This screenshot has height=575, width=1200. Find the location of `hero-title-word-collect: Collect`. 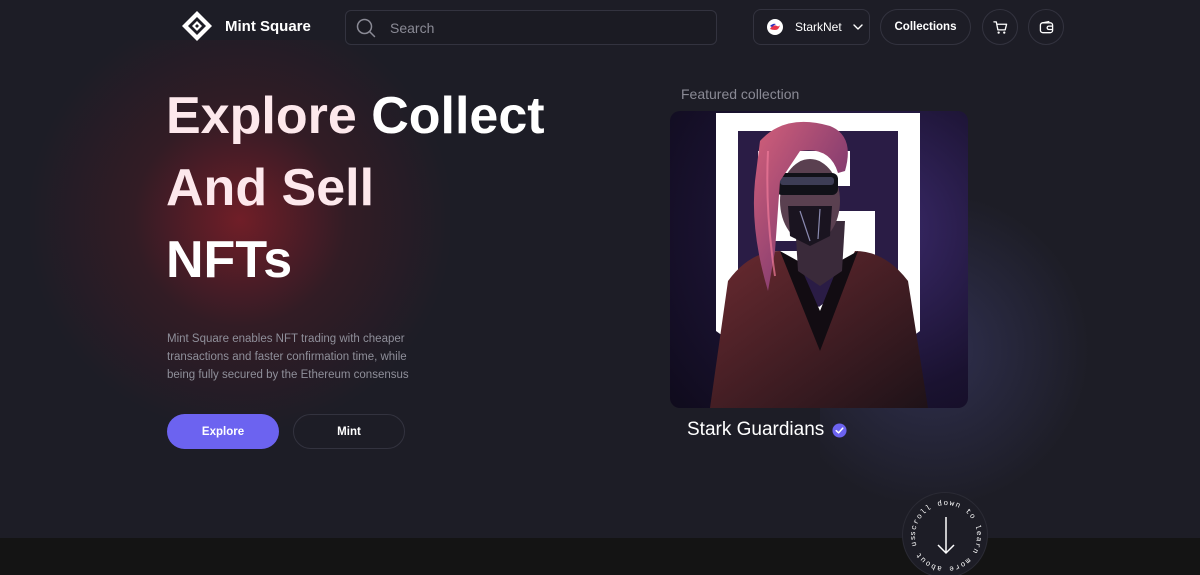

hero-title-word-collect: Collect is located at coordinates (458, 116).